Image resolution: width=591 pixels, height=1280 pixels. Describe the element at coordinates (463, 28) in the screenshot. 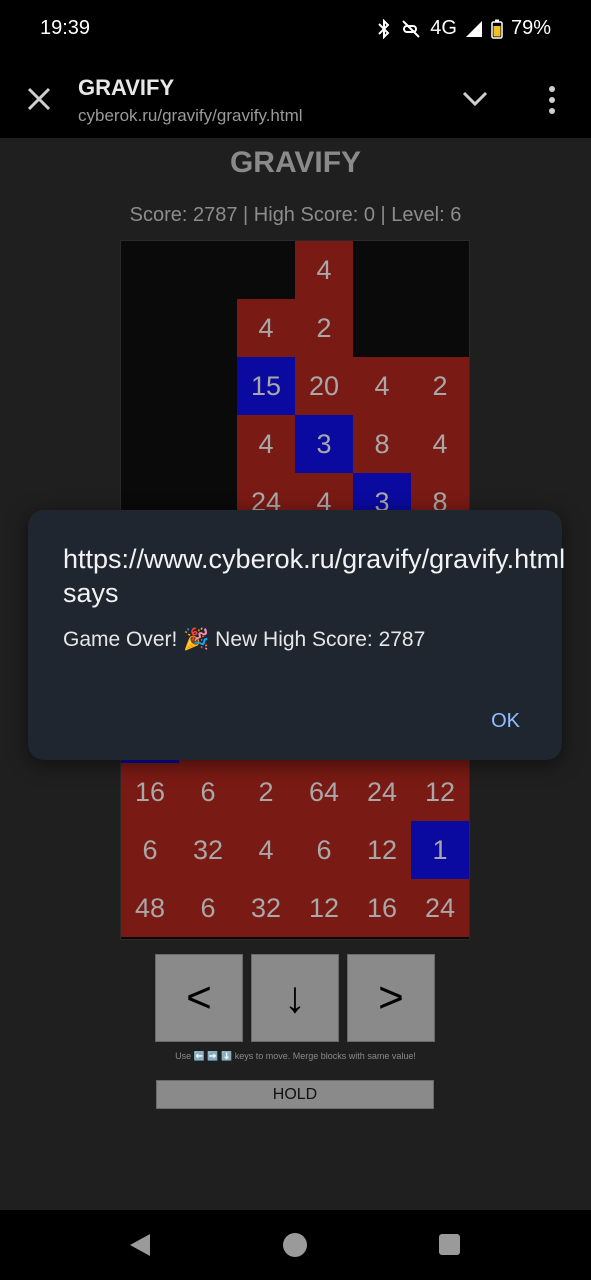

I see `status-icons: 4G 79%` at that location.